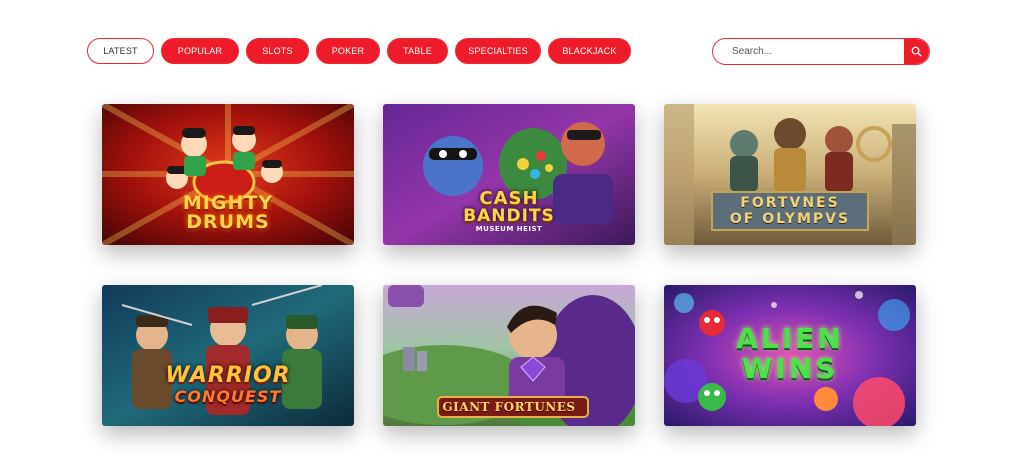 The height and width of the screenshot is (469, 1024). I want to click on game-card-cash-bandits: CASH BANDITS MUSEUM HEIST, so click(509, 174).